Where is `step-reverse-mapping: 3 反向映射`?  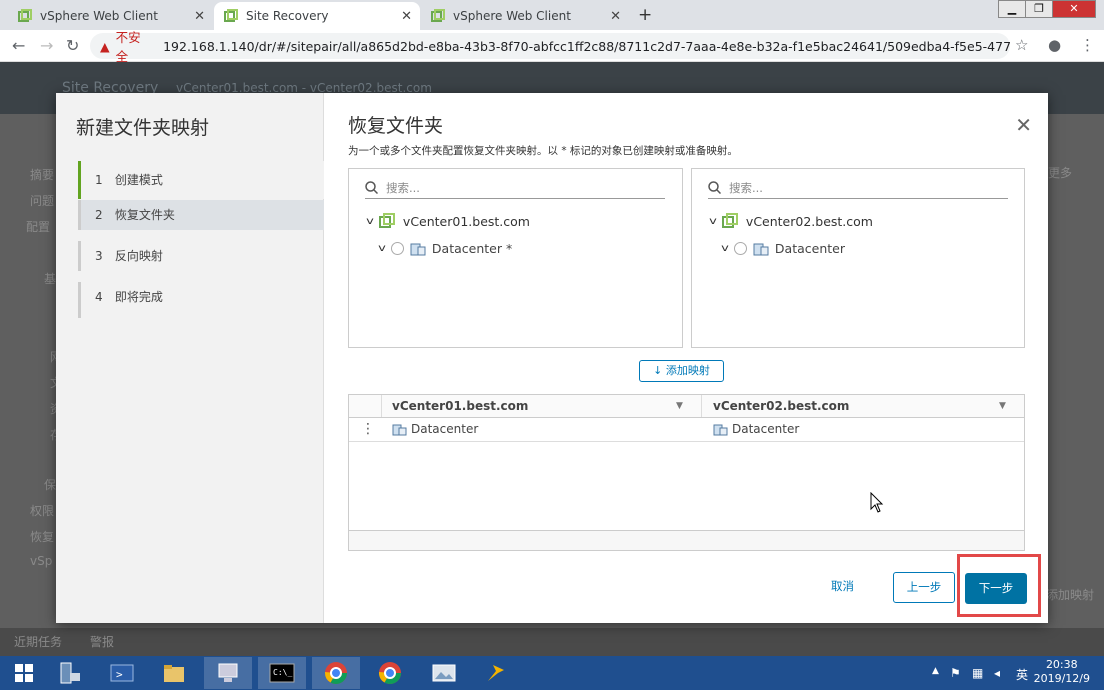 step-reverse-mapping: 3 反向映射 is located at coordinates (201, 256).